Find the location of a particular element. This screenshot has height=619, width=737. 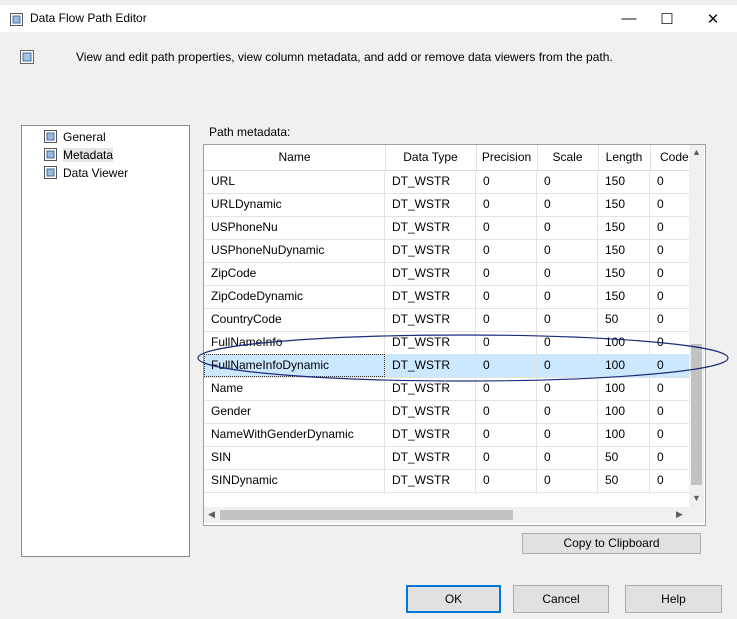

table-row: FullNameInfo DT_WSTR 0 0 100 0 is located at coordinates (446, 343).